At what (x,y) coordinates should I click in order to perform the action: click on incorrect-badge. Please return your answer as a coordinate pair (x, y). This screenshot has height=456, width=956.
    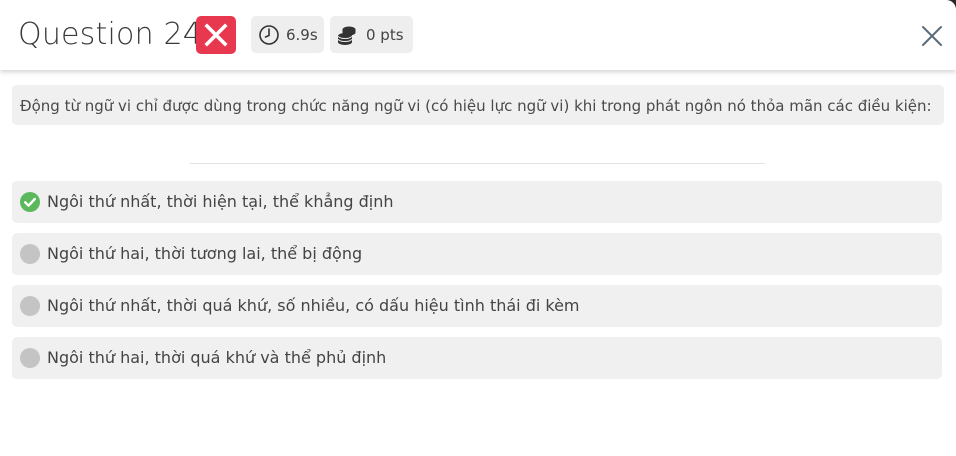
    Looking at the image, I should click on (216, 35).